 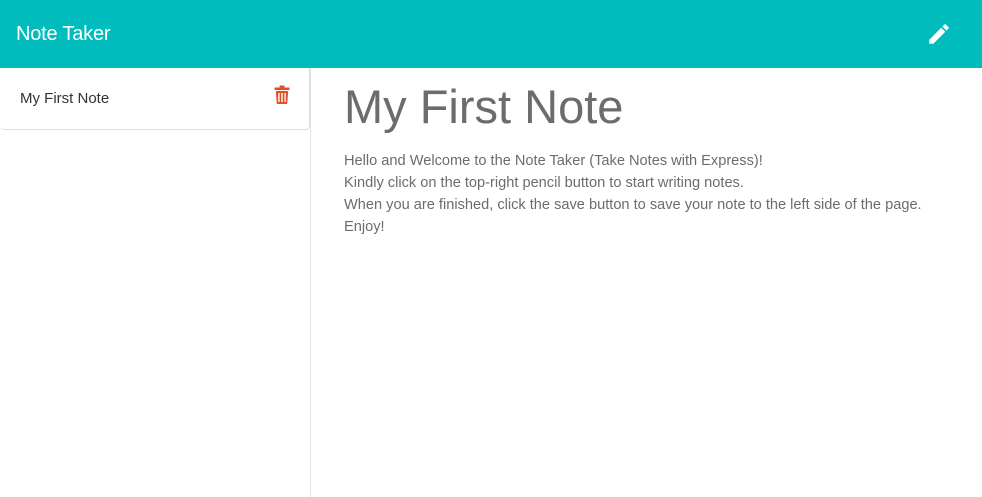 I want to click on new-note-button, so click(x=939, y=34).